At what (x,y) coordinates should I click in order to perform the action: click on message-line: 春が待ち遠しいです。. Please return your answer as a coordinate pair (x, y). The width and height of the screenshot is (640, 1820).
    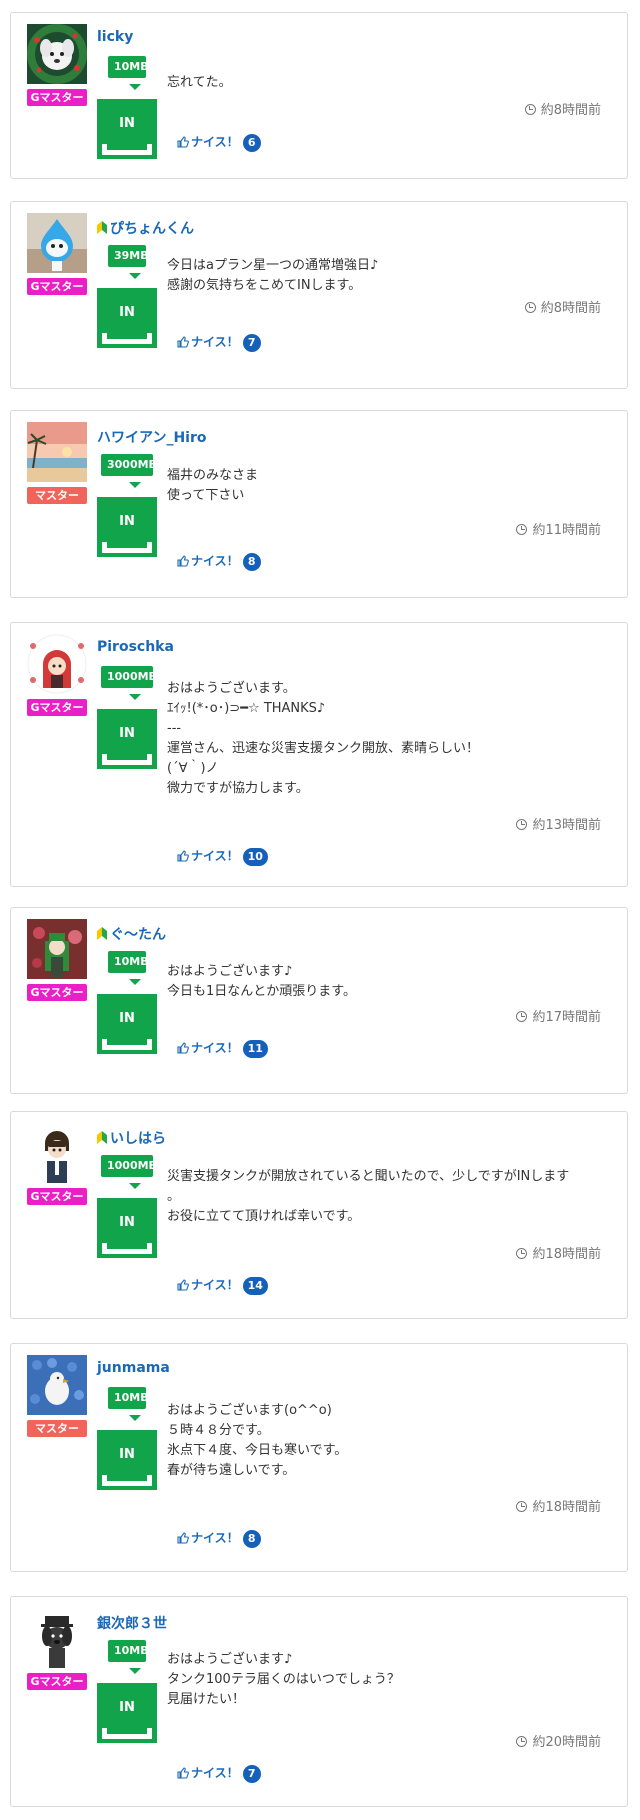
    Looking at the image, I should click on (231, 1470).